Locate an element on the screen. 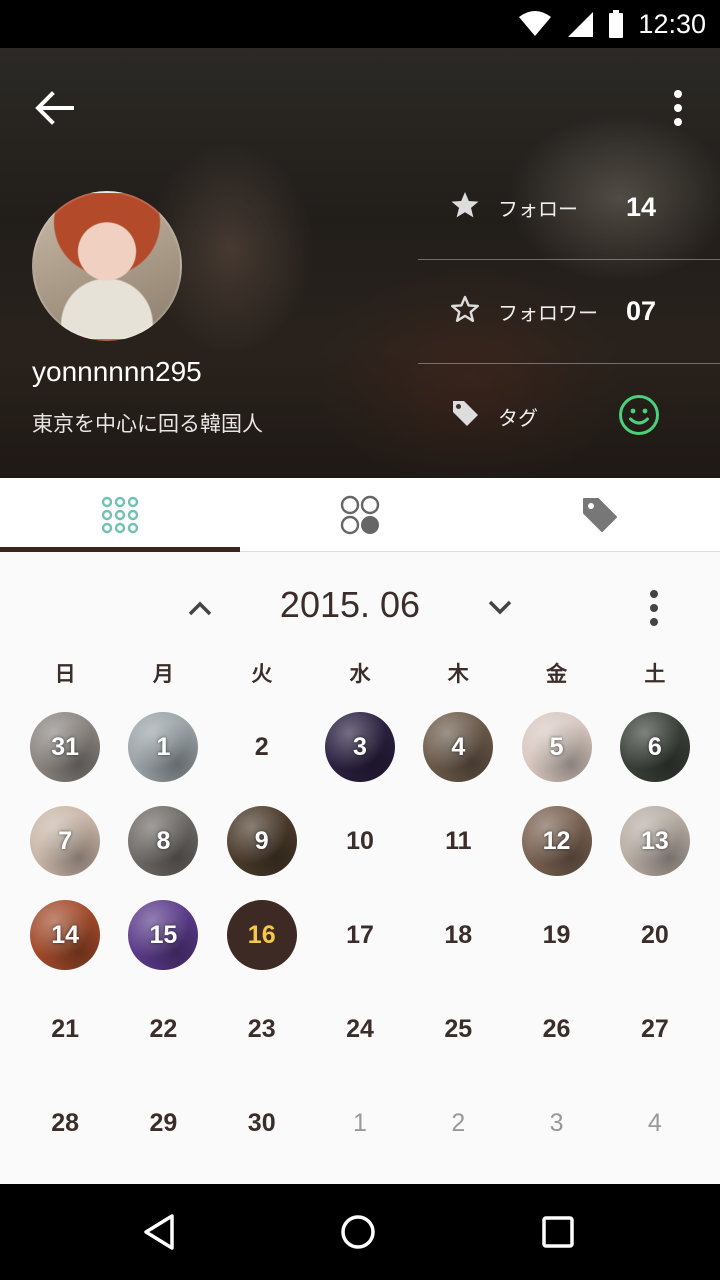 The image size is (720, 1280). tab-tags is located at coordinates (600, 514).